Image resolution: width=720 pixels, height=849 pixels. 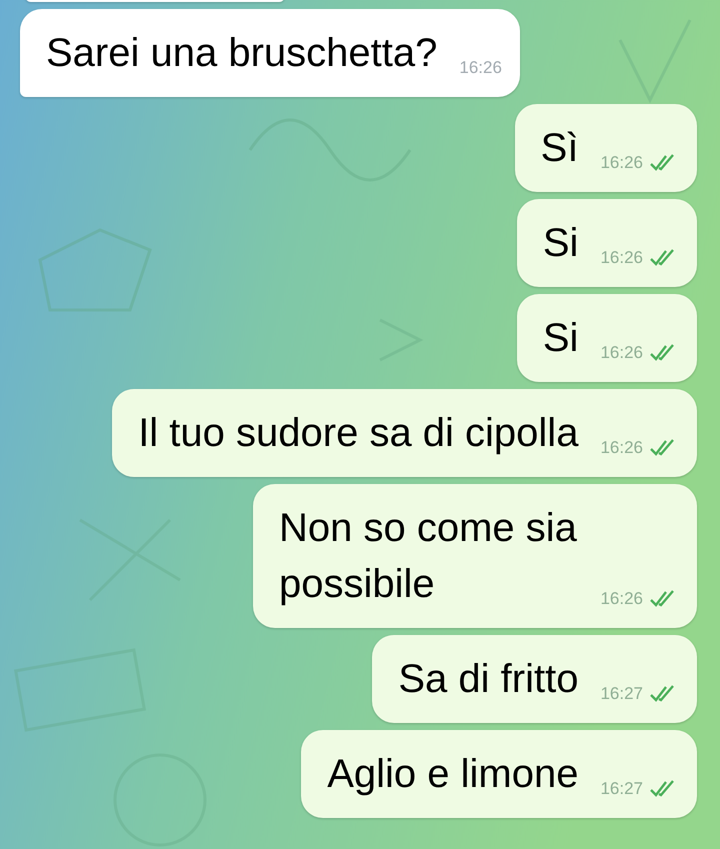 I want to click on message-text: Non so come sia possibile, so click(x=428, y=556).